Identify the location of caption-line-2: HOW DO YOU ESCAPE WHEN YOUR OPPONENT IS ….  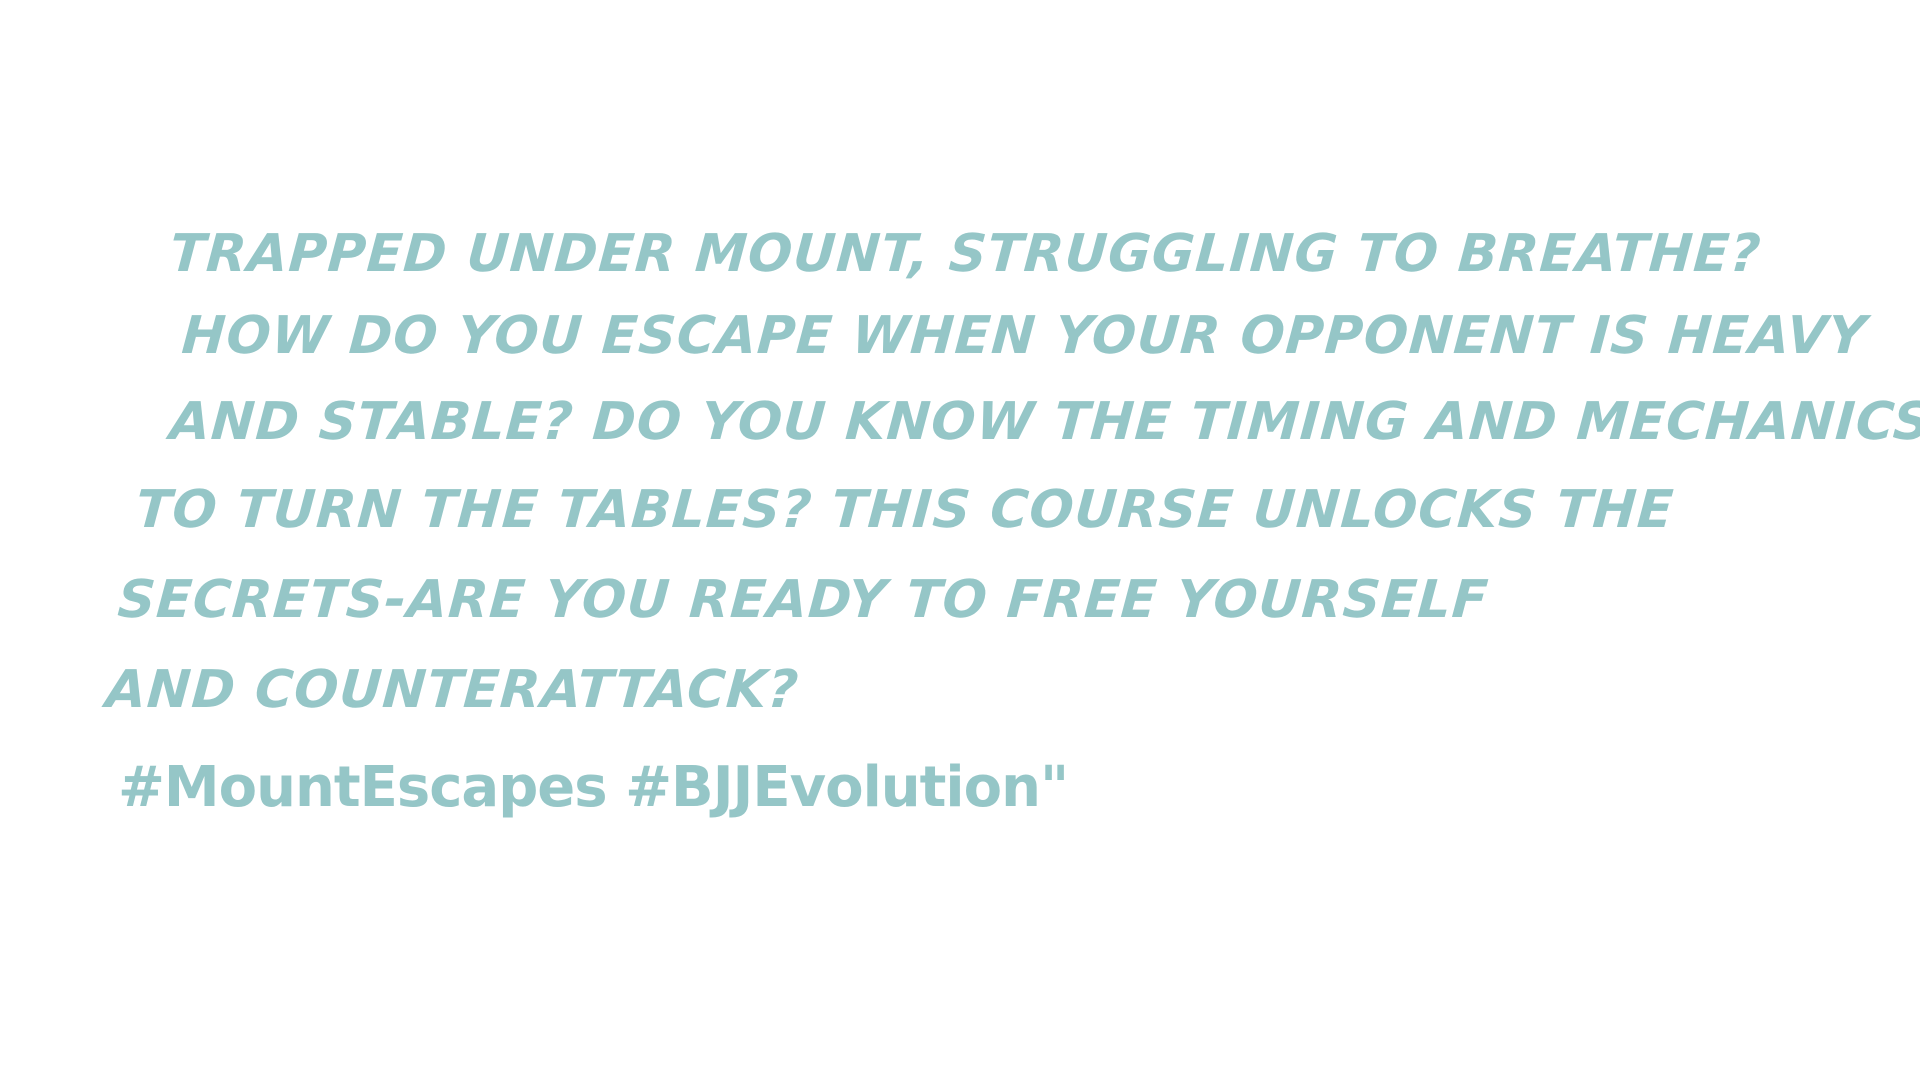
(1024, 336).